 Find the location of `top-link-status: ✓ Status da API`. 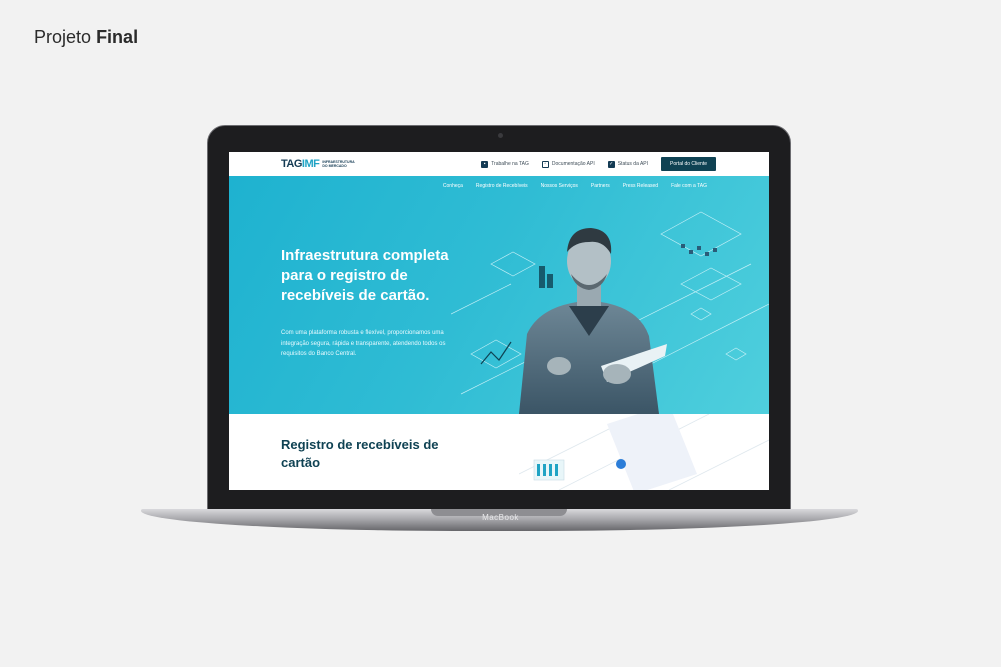

top-link-status: ✓ Status da API is located at coordinates (628, 164).